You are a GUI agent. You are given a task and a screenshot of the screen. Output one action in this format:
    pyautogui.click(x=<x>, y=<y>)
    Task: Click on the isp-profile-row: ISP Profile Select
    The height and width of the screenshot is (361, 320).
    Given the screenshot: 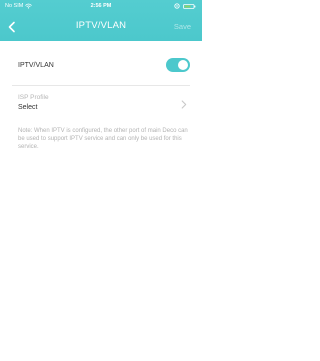 What is the action you would take?
    pyautogui.click(x=101, y=104)
    